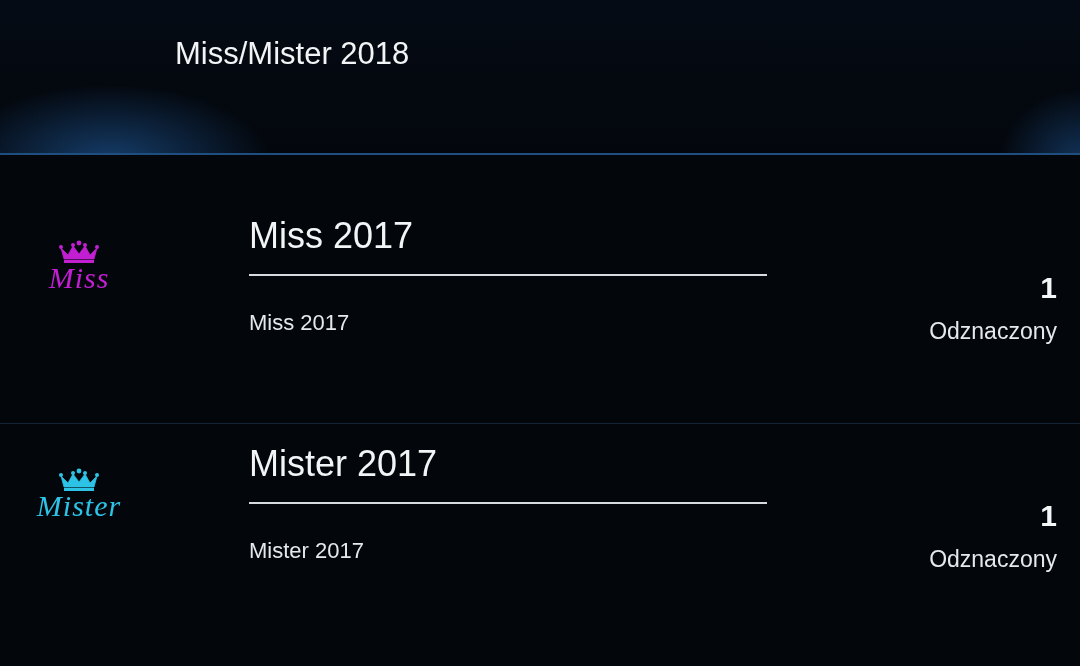 The image size is (1080, 666). I want to click on item-subtitle: Mister 2017, so click(306, 551).